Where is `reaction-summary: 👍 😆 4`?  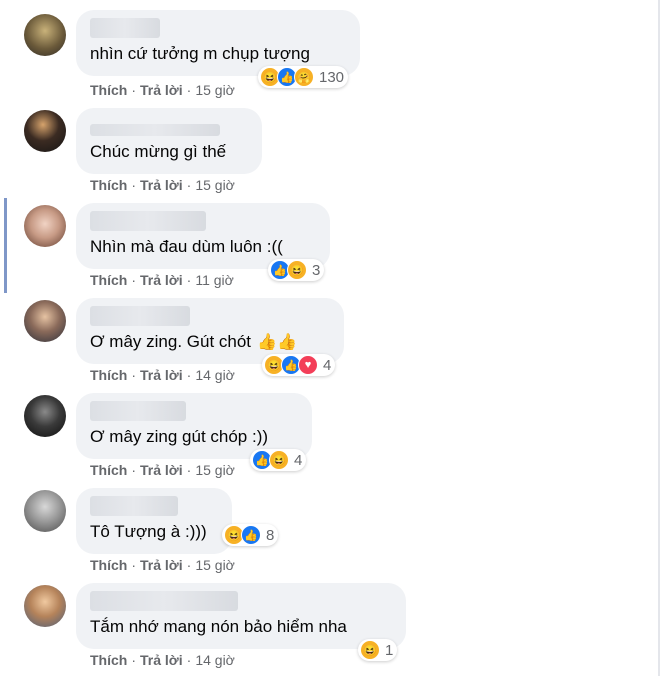 reaction-summary: 👍 😆 4 is located at coordinates (278, 460).